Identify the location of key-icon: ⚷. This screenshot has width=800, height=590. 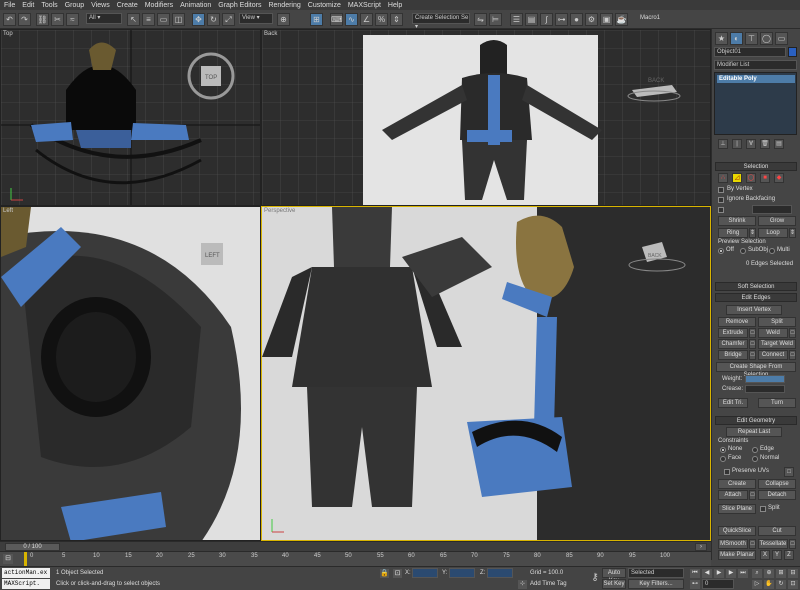
(595, 578).